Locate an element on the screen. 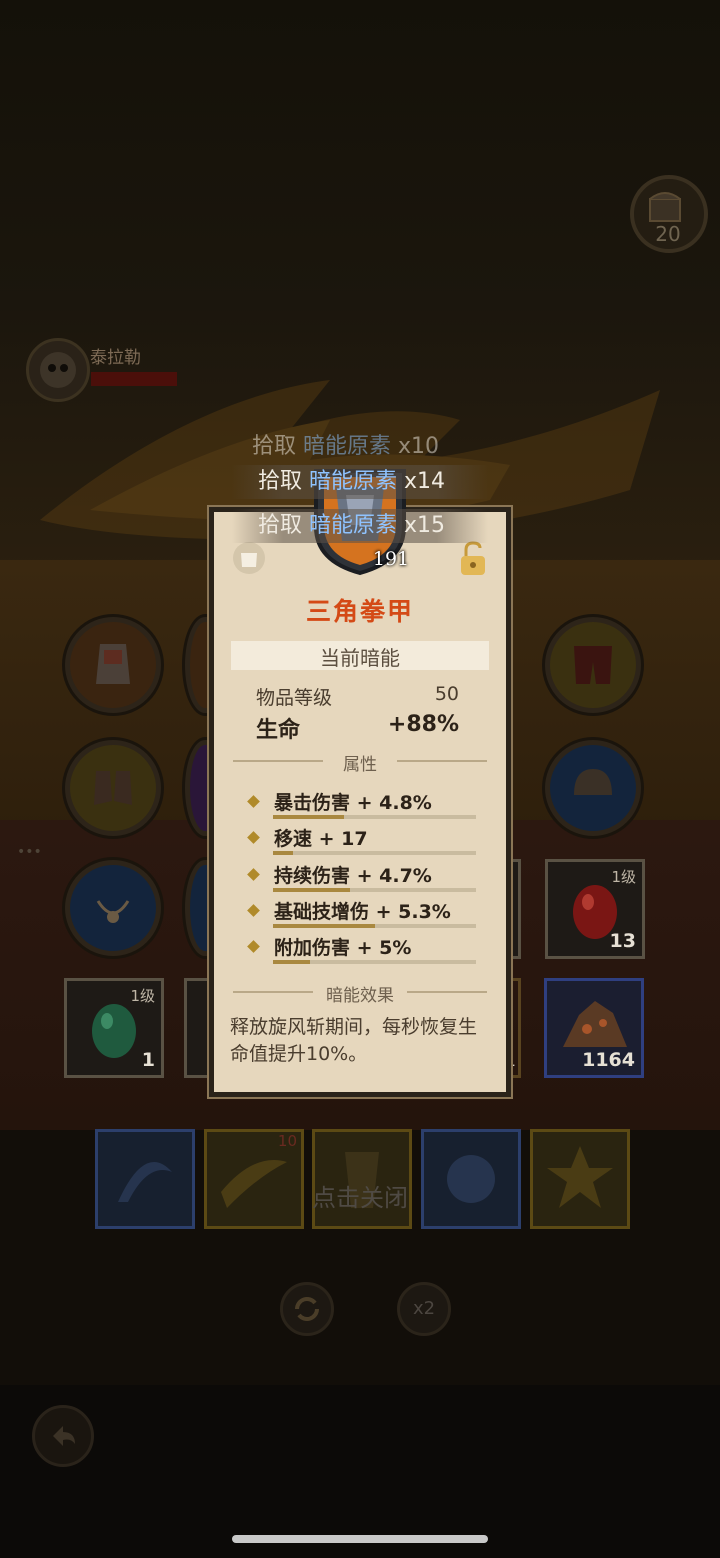 The width and height of the screenshot is (720, 1558). item-count: 13 is located at coordinates (622, 941).